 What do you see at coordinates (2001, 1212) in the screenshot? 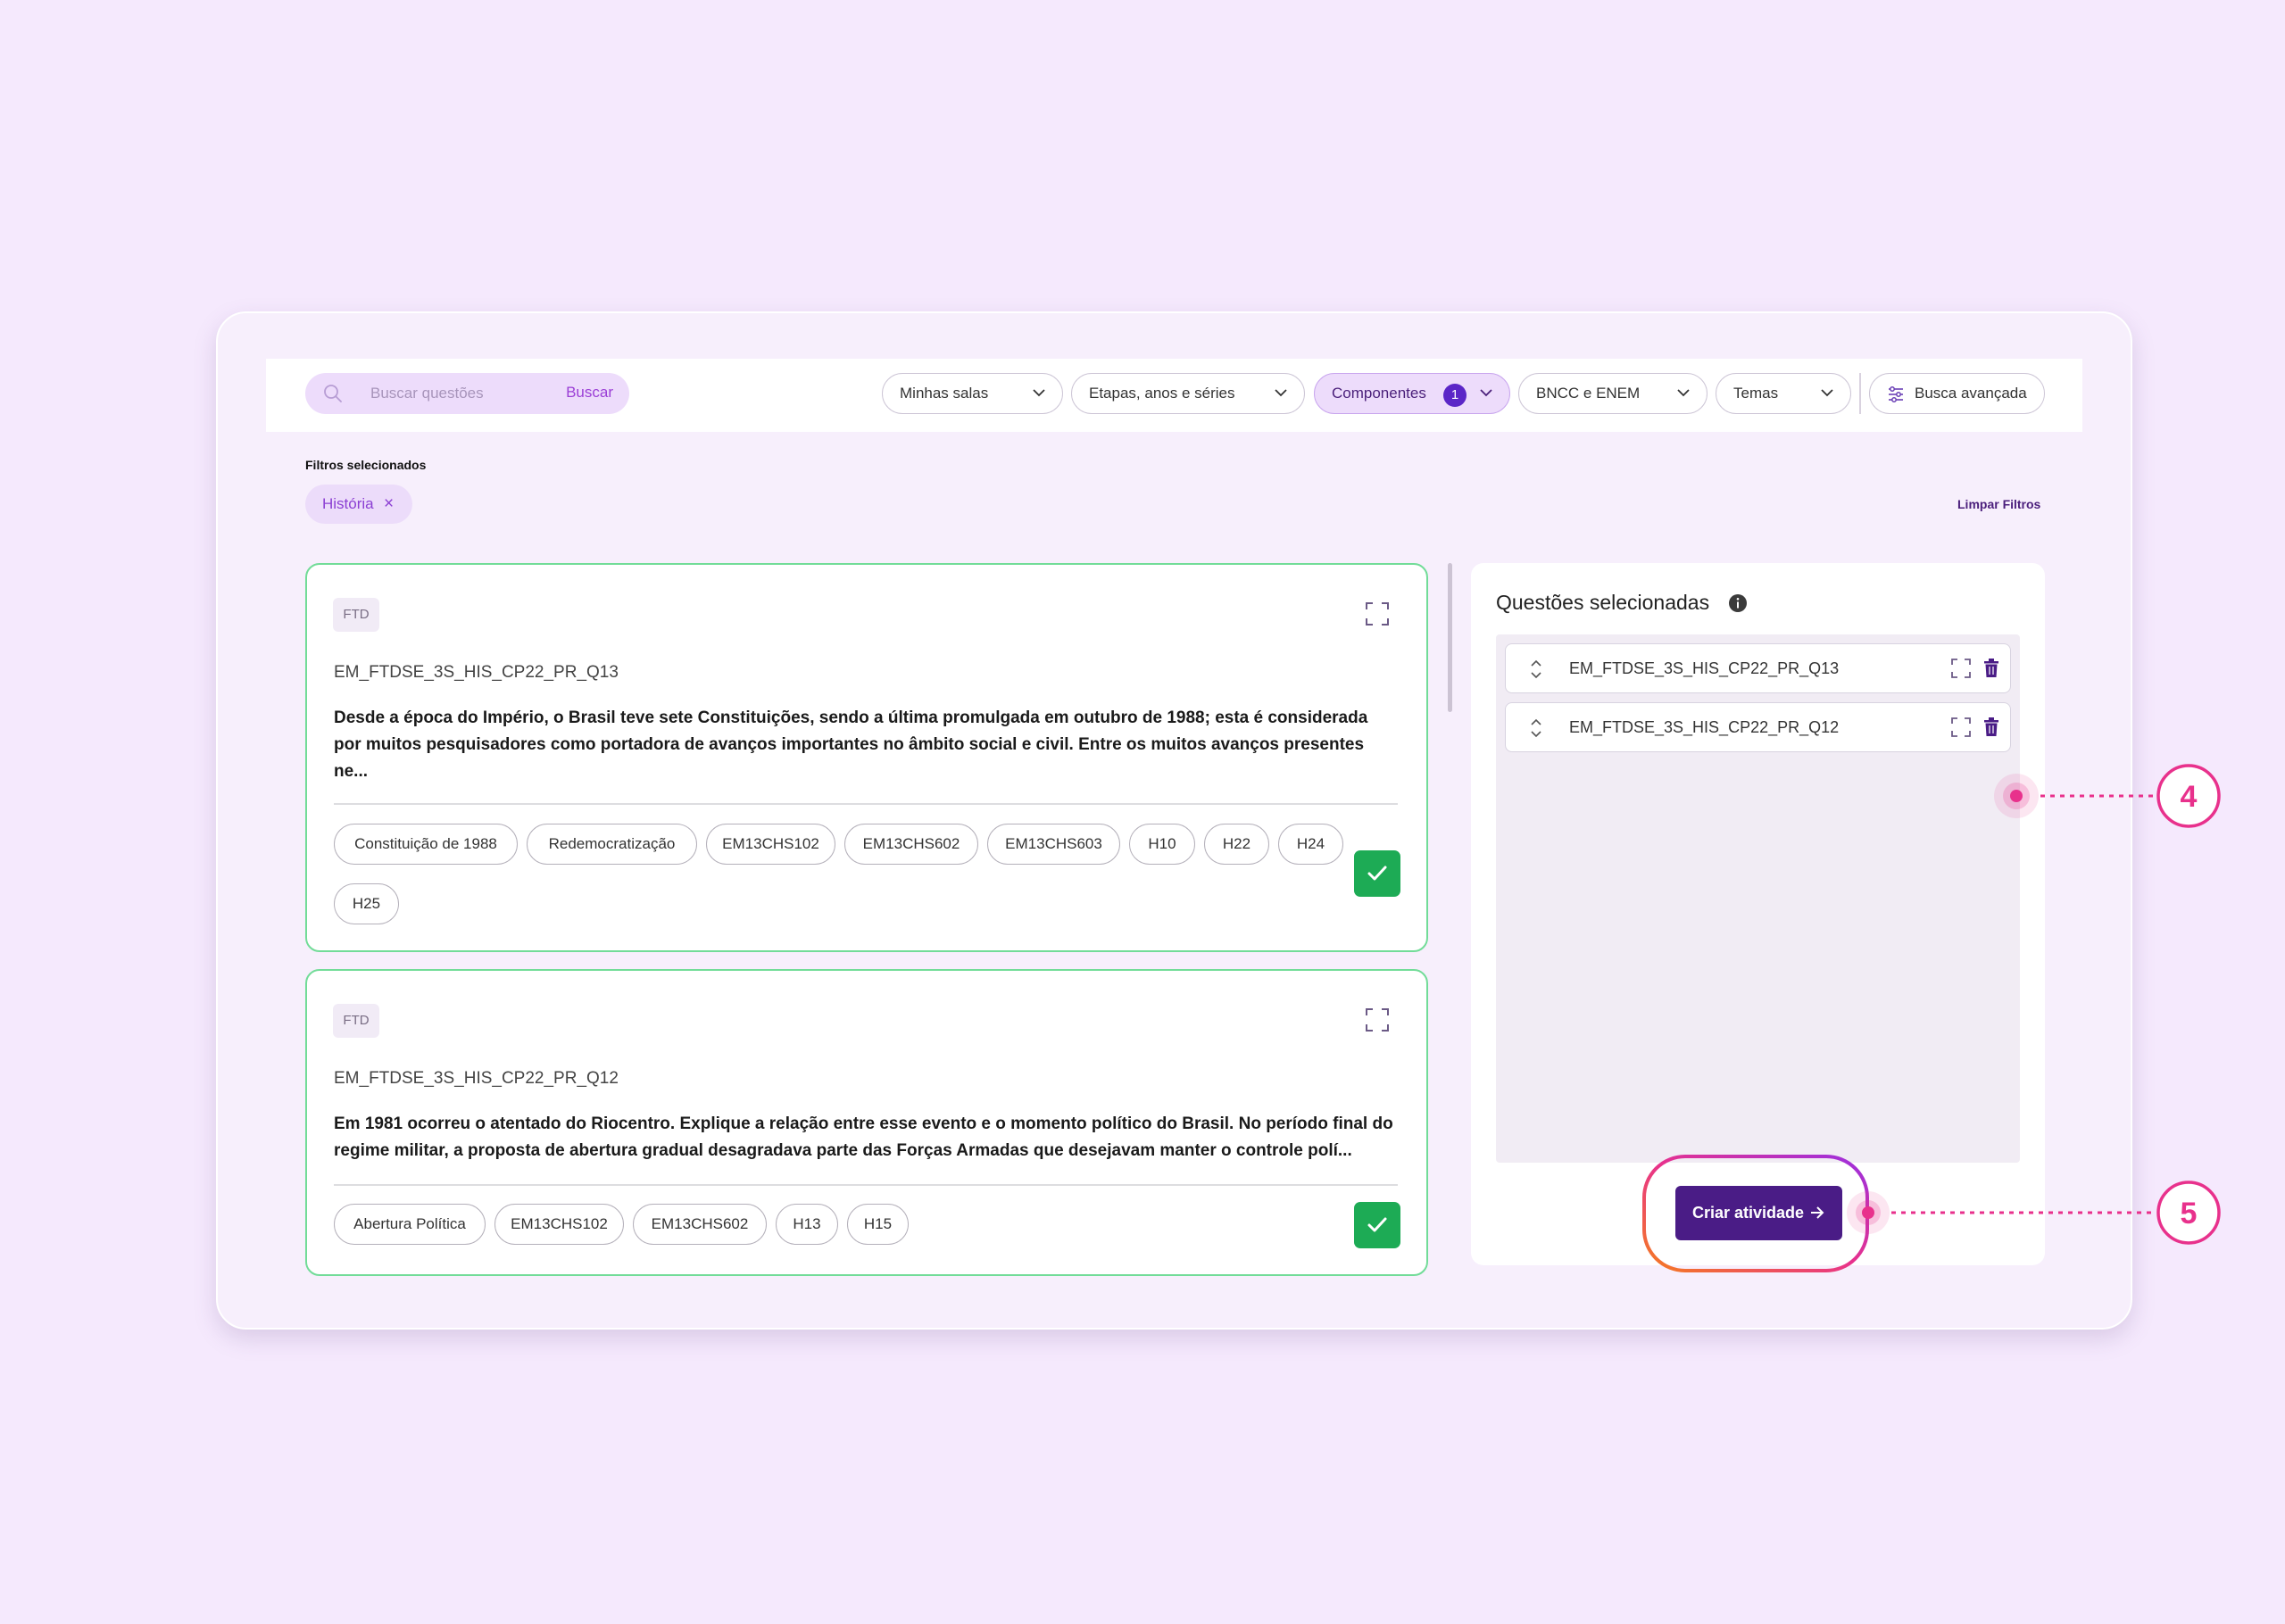
I see `callout-5-pointer` at bounding box center [2001, 1212].